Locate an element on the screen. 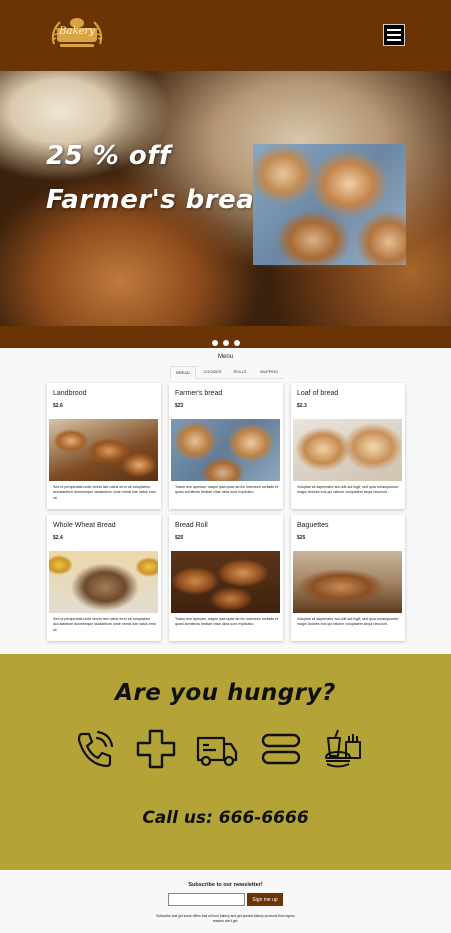 Image resolution: width=451 pixels, height=933 pixels. product-price: $23 is located at coordinates (179, 406).